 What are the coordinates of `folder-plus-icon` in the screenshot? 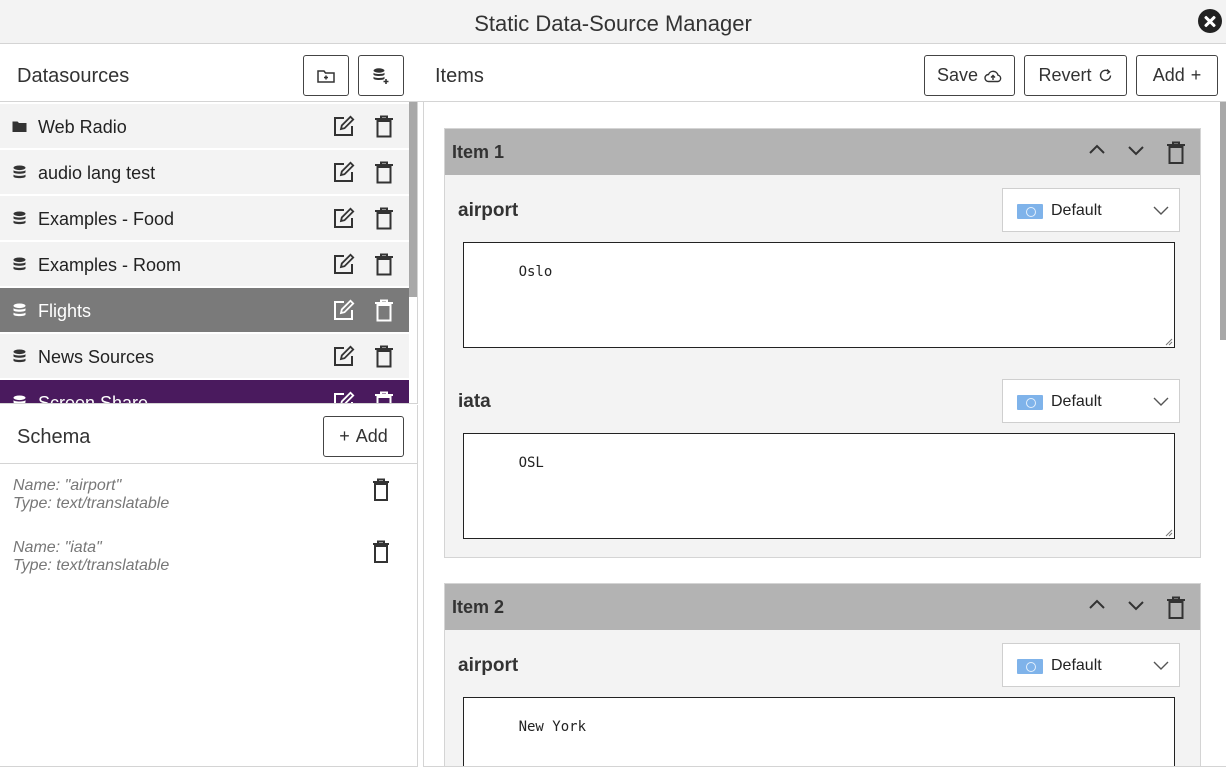 It's located at (326, 76).